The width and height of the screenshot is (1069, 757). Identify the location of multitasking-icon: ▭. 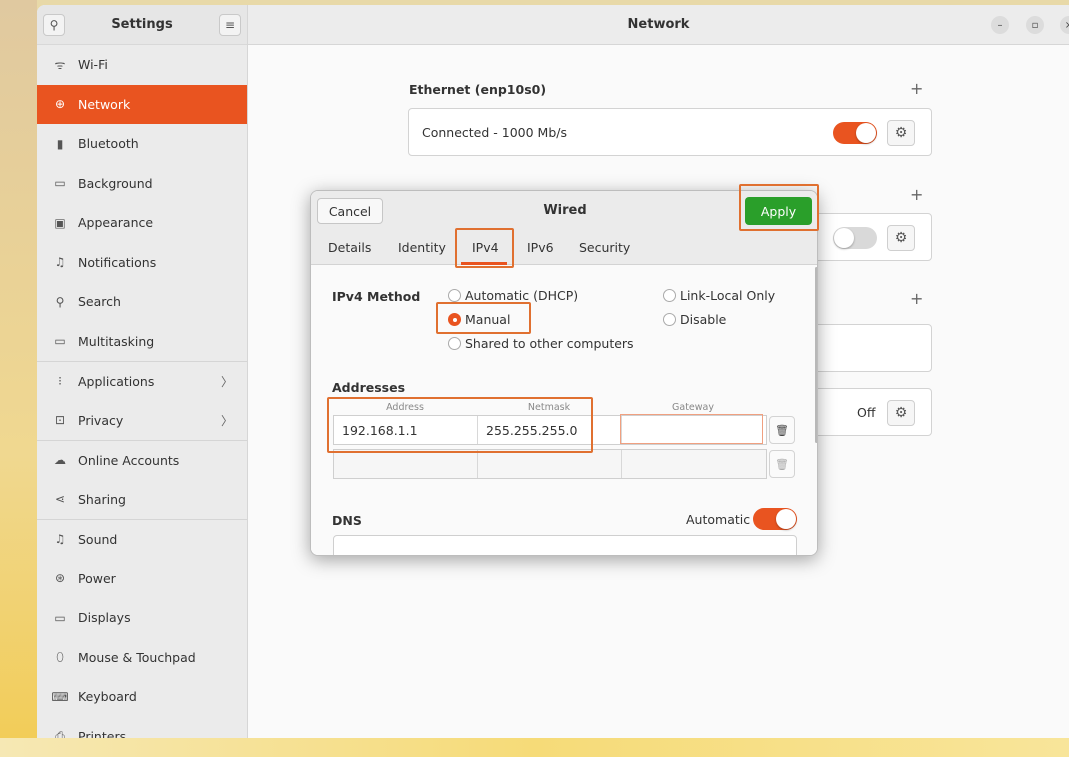
(60, 341).